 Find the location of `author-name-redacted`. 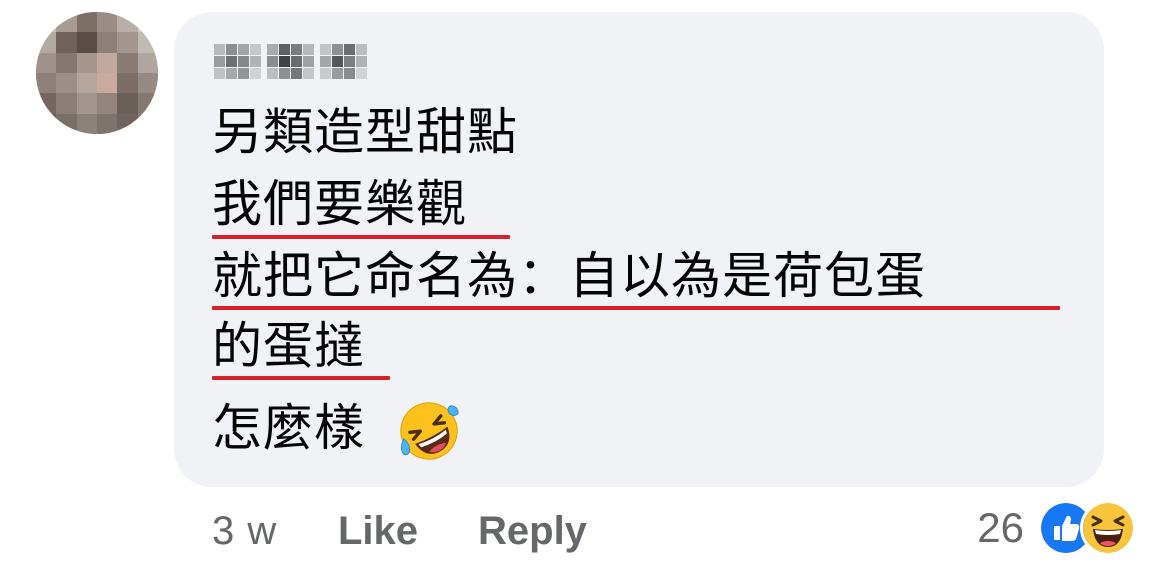

author-name-redacted is located at coordinates (290, 64).